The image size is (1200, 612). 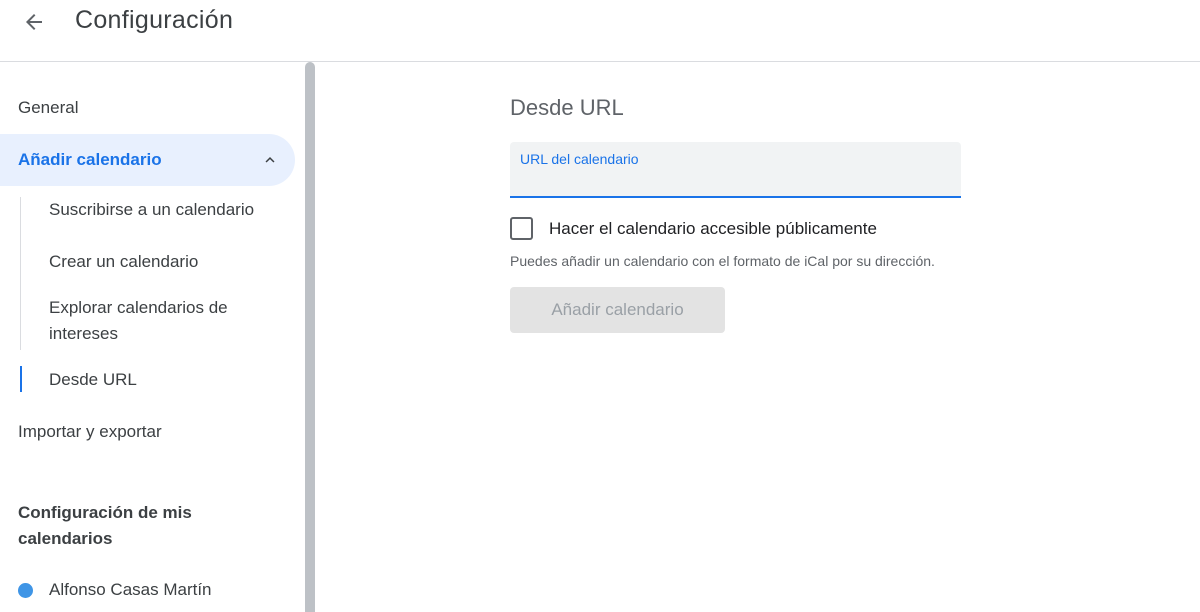 I want to click on sidebar-item-label: Importar y exportar, so click(x=90, y=431).